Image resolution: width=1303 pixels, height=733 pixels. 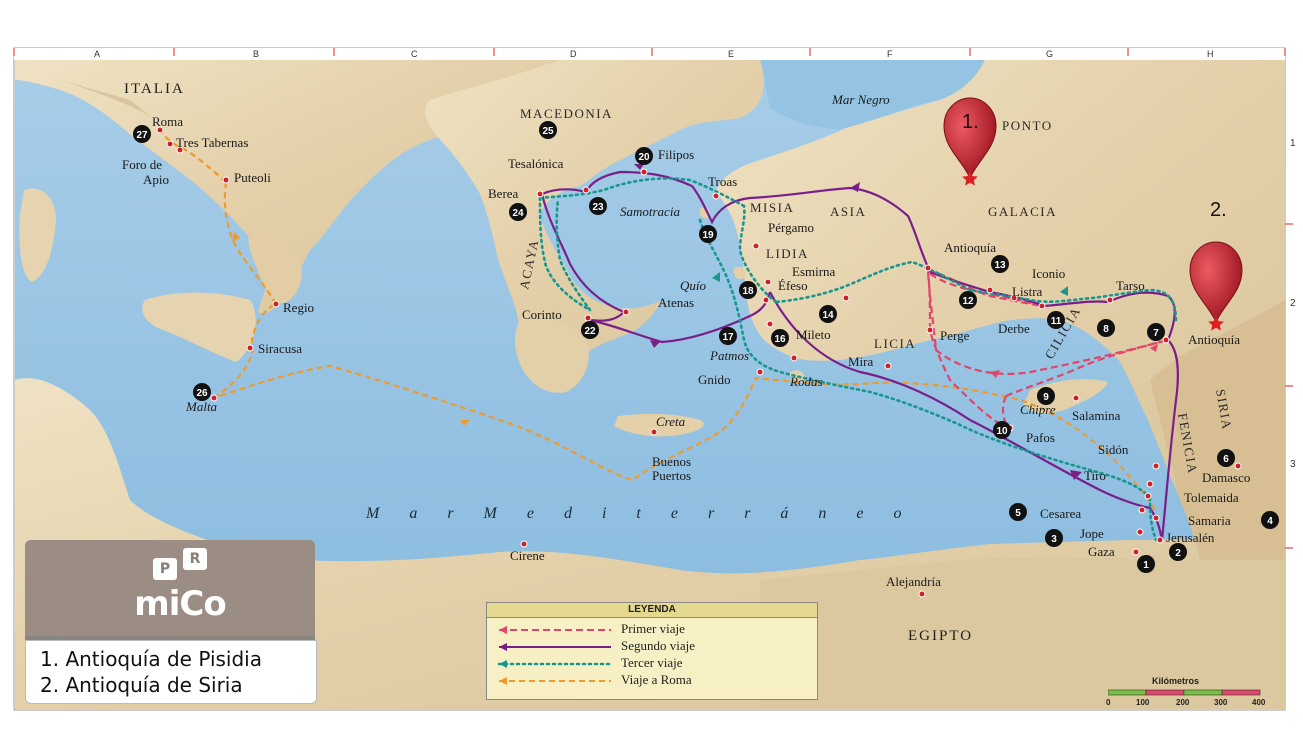 I want to click on legend-title: LEYENDA, so click(x=652, y=610).